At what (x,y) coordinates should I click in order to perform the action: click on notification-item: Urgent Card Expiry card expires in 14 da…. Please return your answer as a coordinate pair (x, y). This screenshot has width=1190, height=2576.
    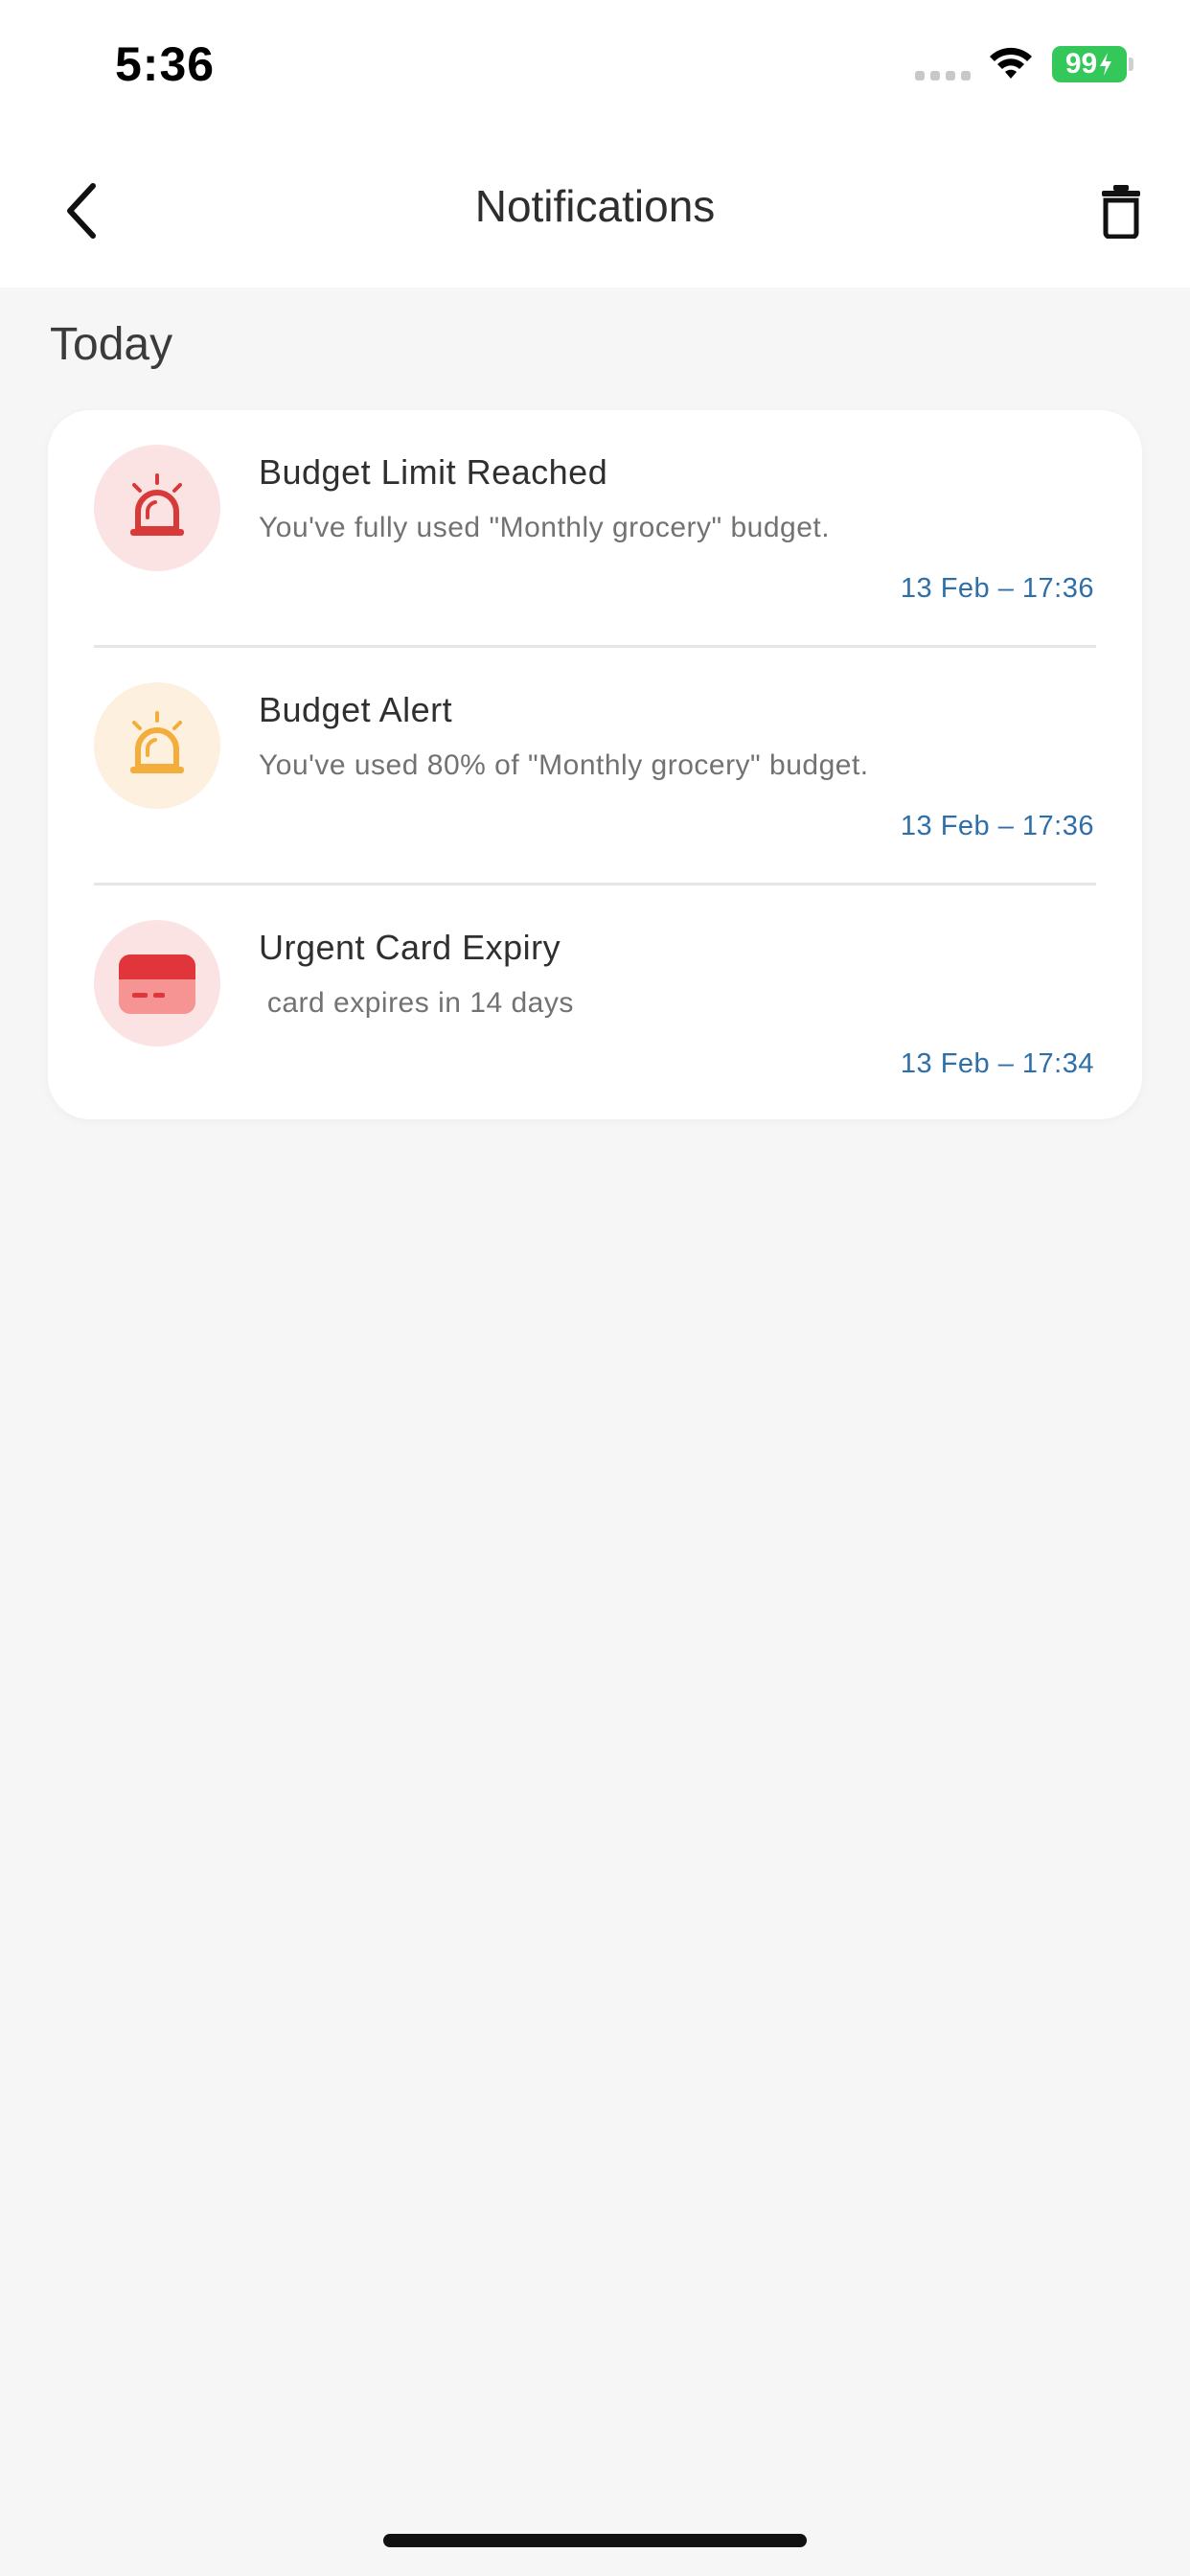
    Looking at the image, I should click on (595, 1004).